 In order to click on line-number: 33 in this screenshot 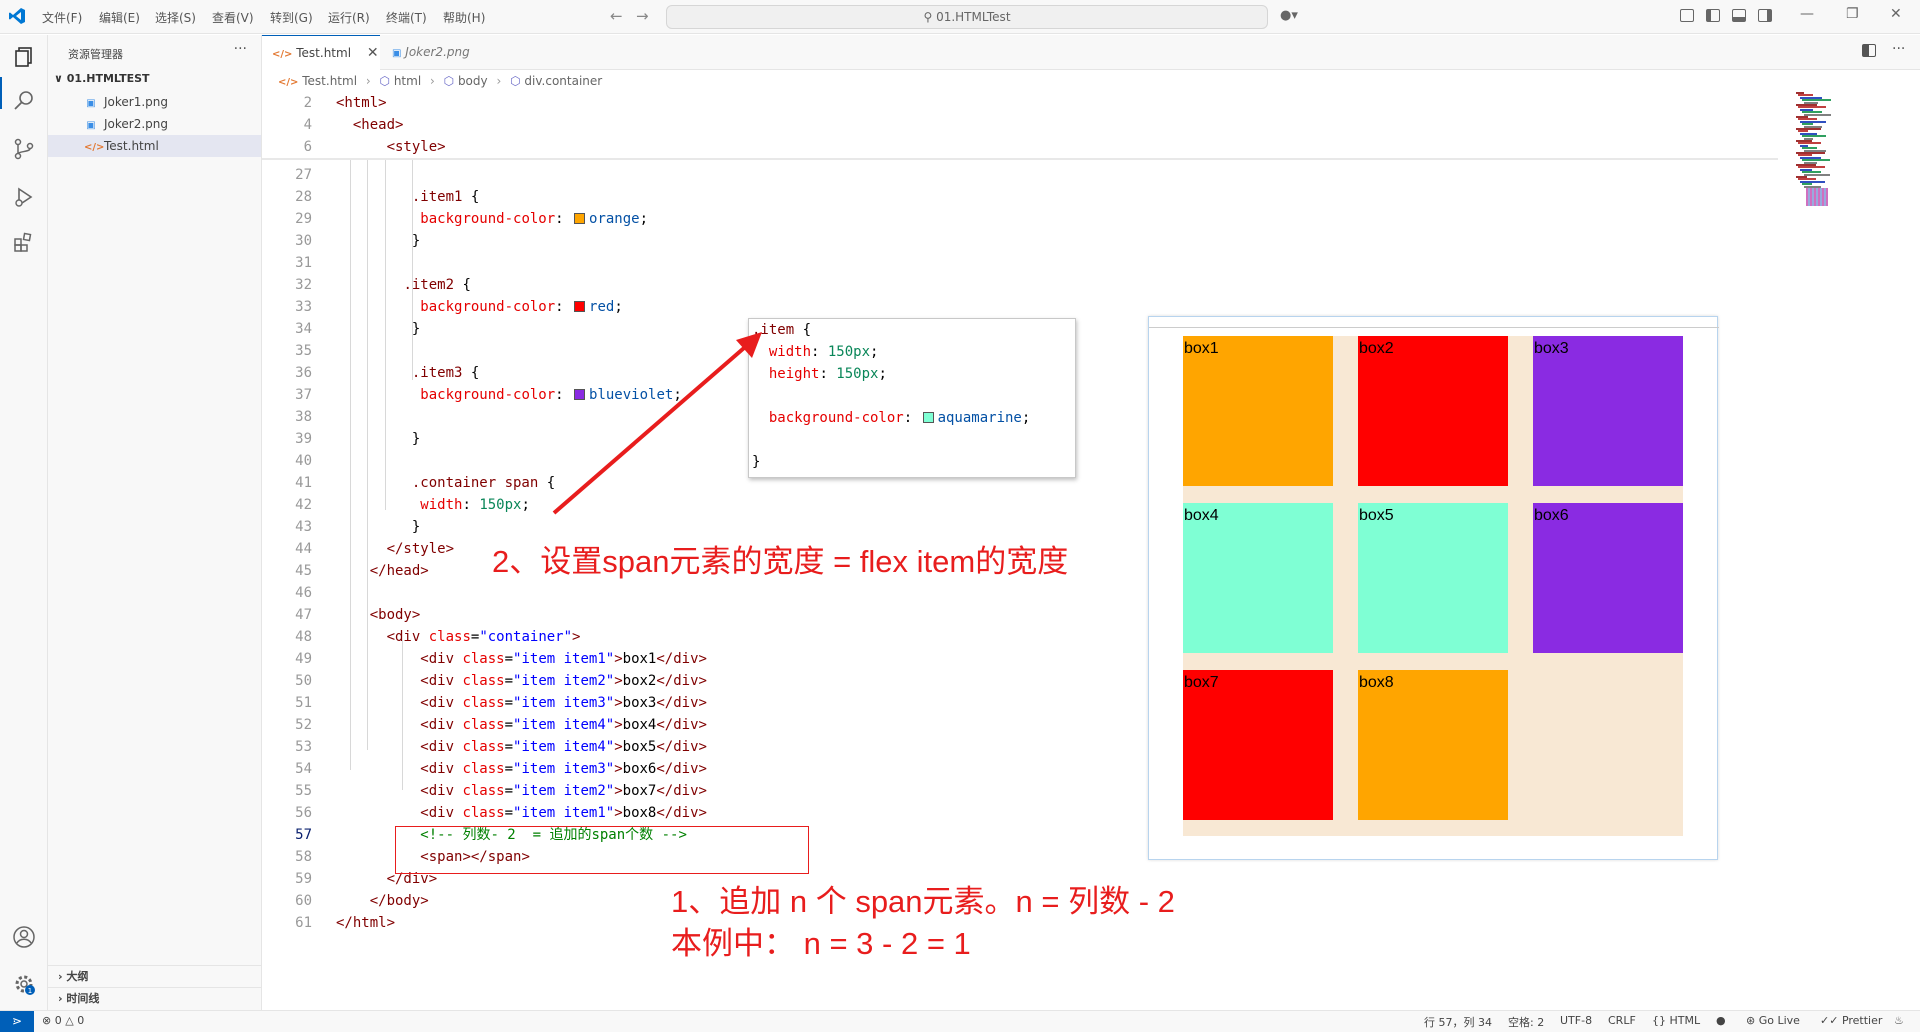, I will do `click(303, 307)`.